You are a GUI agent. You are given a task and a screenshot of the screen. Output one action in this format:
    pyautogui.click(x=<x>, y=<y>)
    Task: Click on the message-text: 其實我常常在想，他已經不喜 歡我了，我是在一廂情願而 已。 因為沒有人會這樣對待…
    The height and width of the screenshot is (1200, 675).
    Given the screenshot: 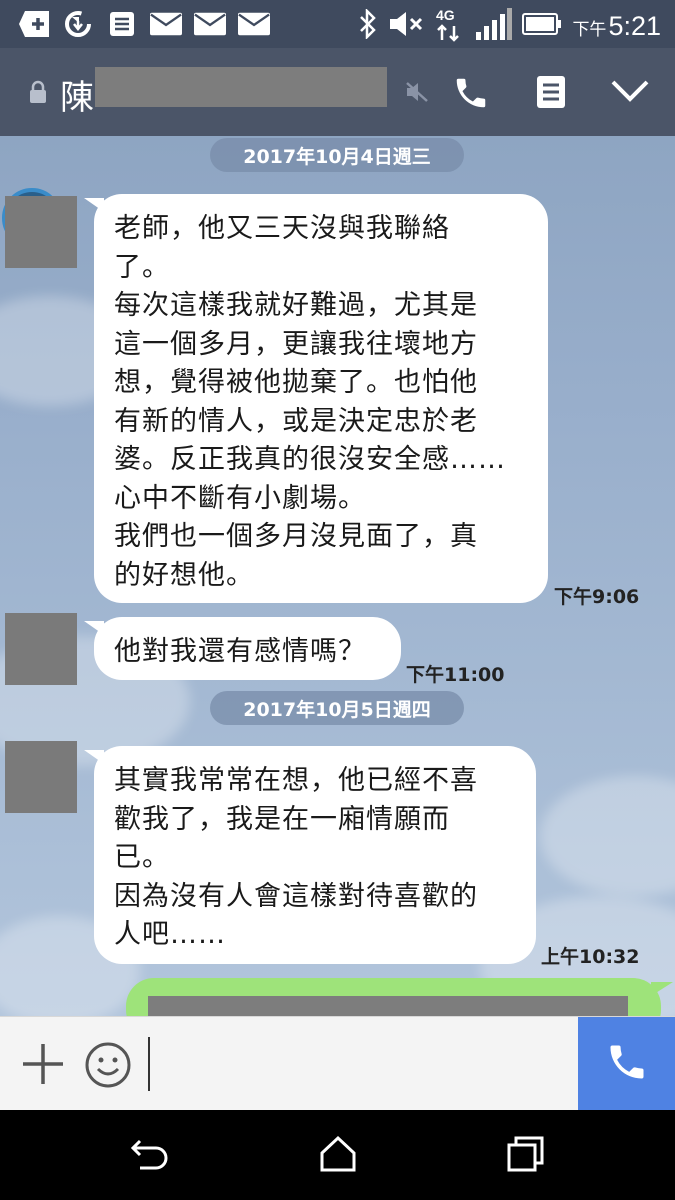 What is the action you would take?
    pyautogui.click(x=296, y=857)
    